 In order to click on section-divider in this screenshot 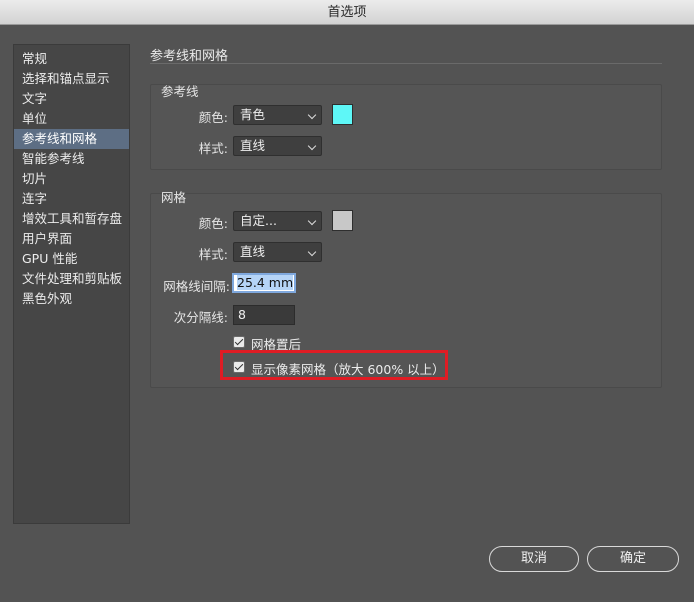, I will do `click(406, 63)`.